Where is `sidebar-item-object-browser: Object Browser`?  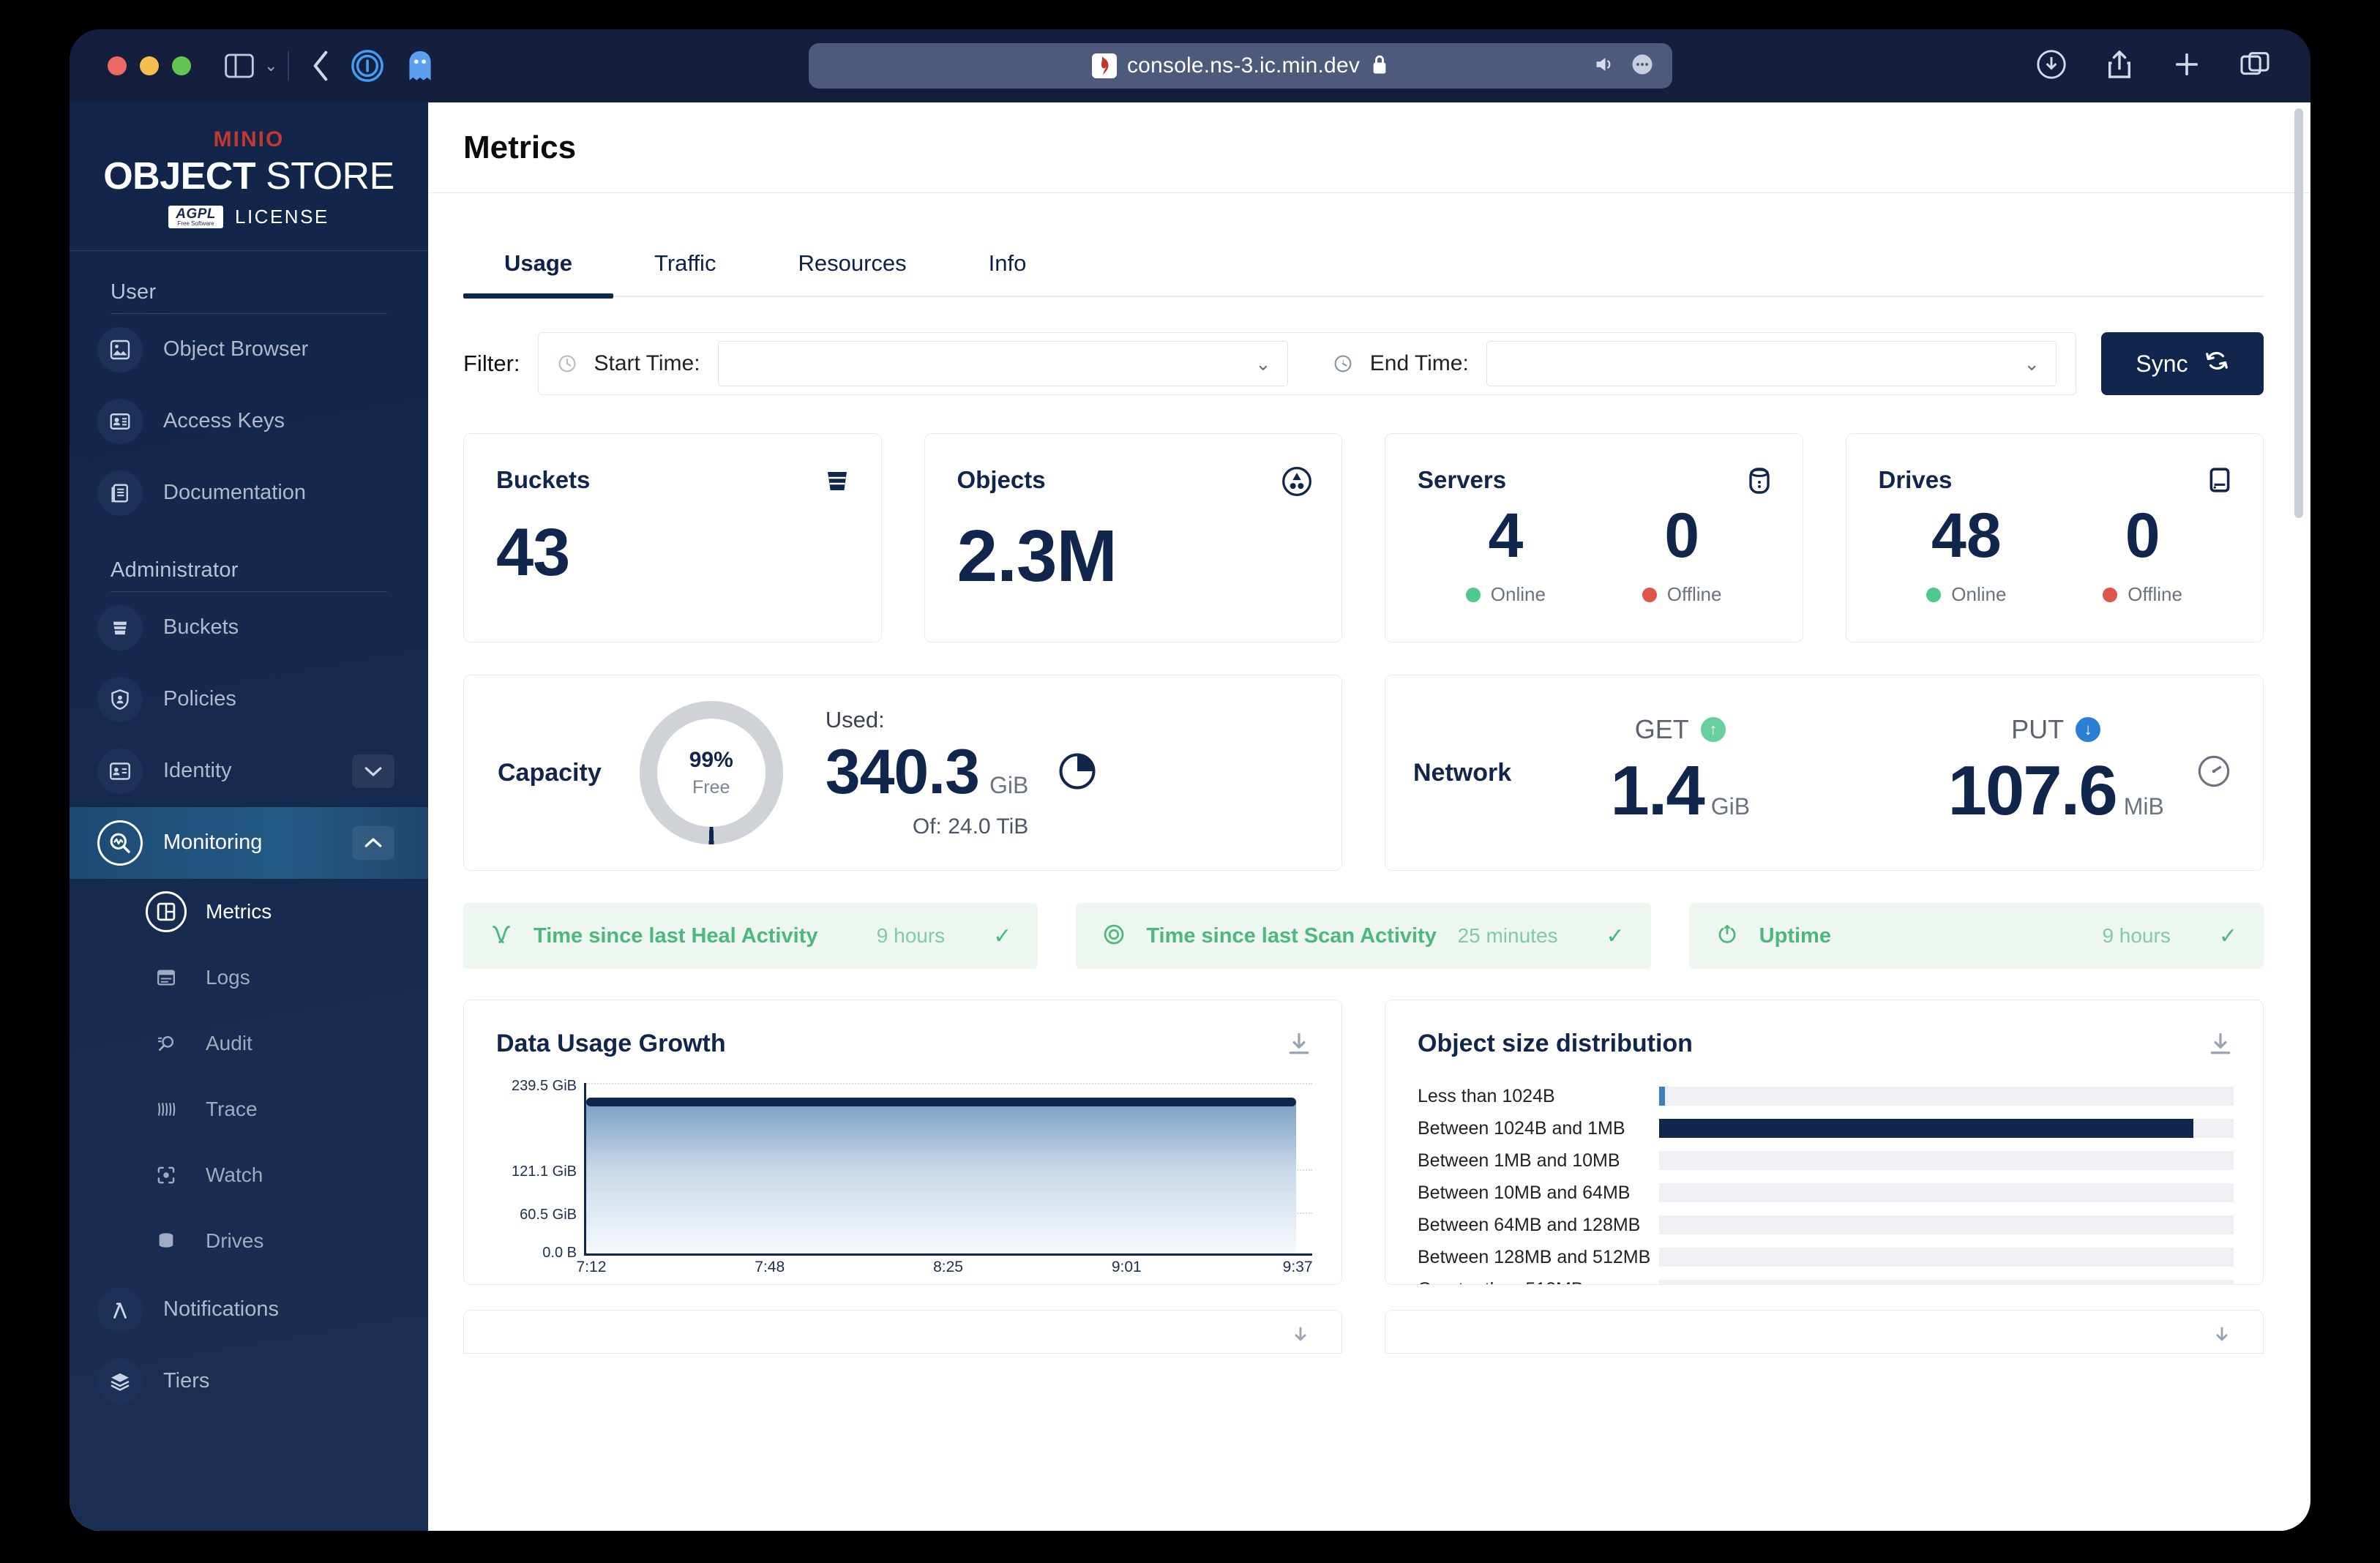
sidebar-item-object-browser: Object Browser is located at coordinates (249, 350).